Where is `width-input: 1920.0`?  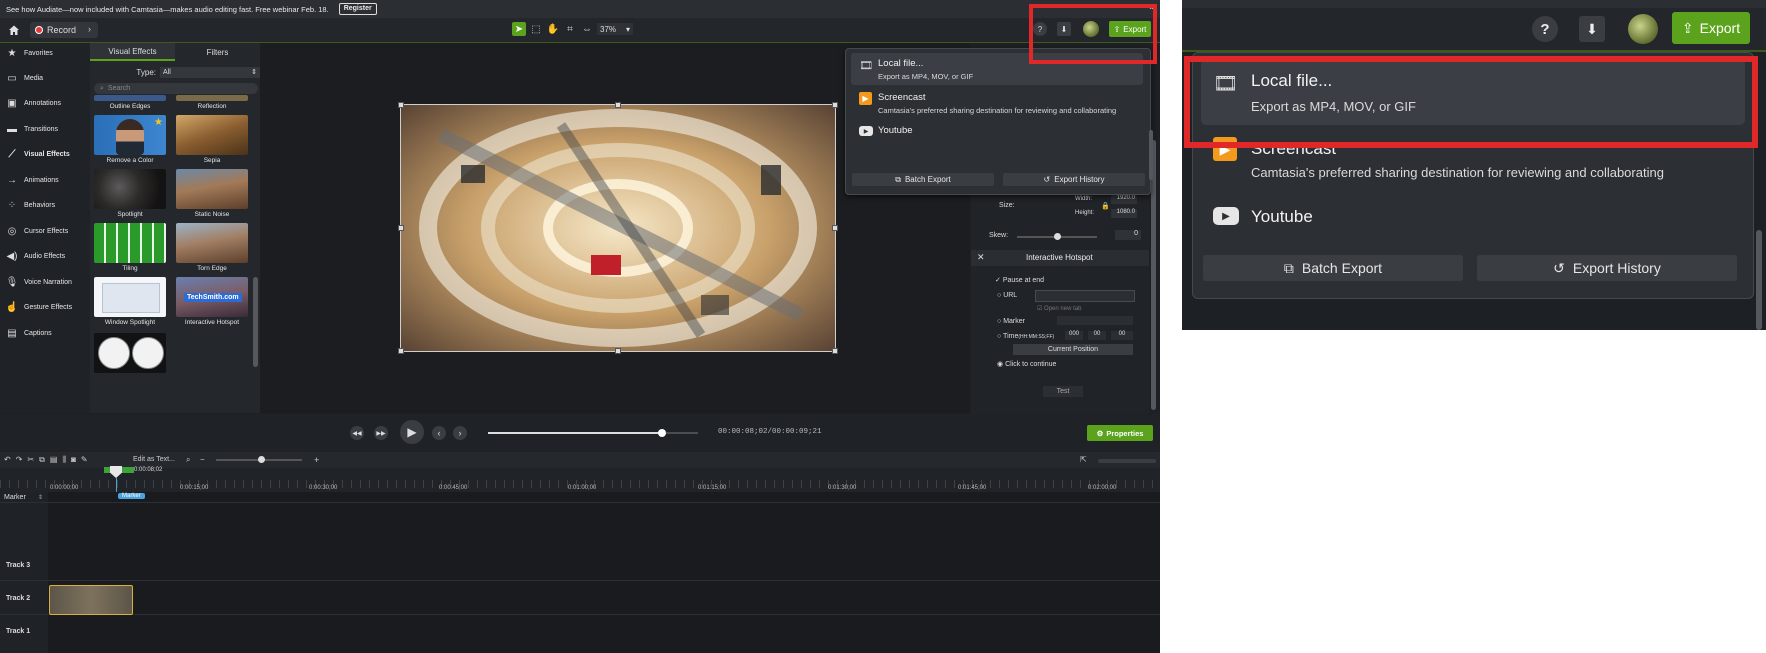 width-input: 1920.0 is located at coordinates (1124, 199).